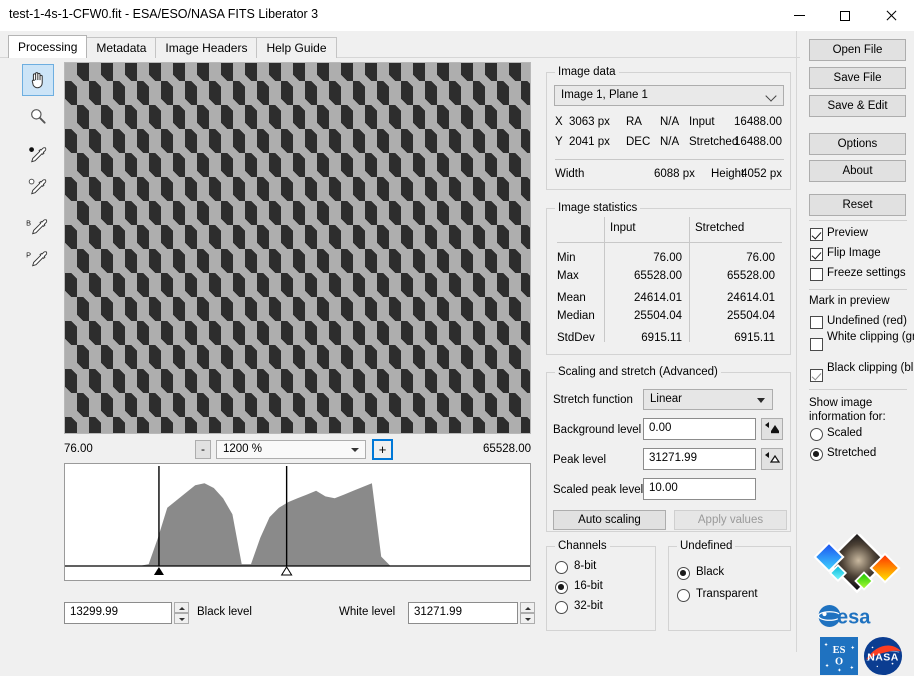  What do you see at coordinates (857, 106) in the screenshot?
I see `save-and-edit-button: Save & Edit` at bounding box center [857, 106].